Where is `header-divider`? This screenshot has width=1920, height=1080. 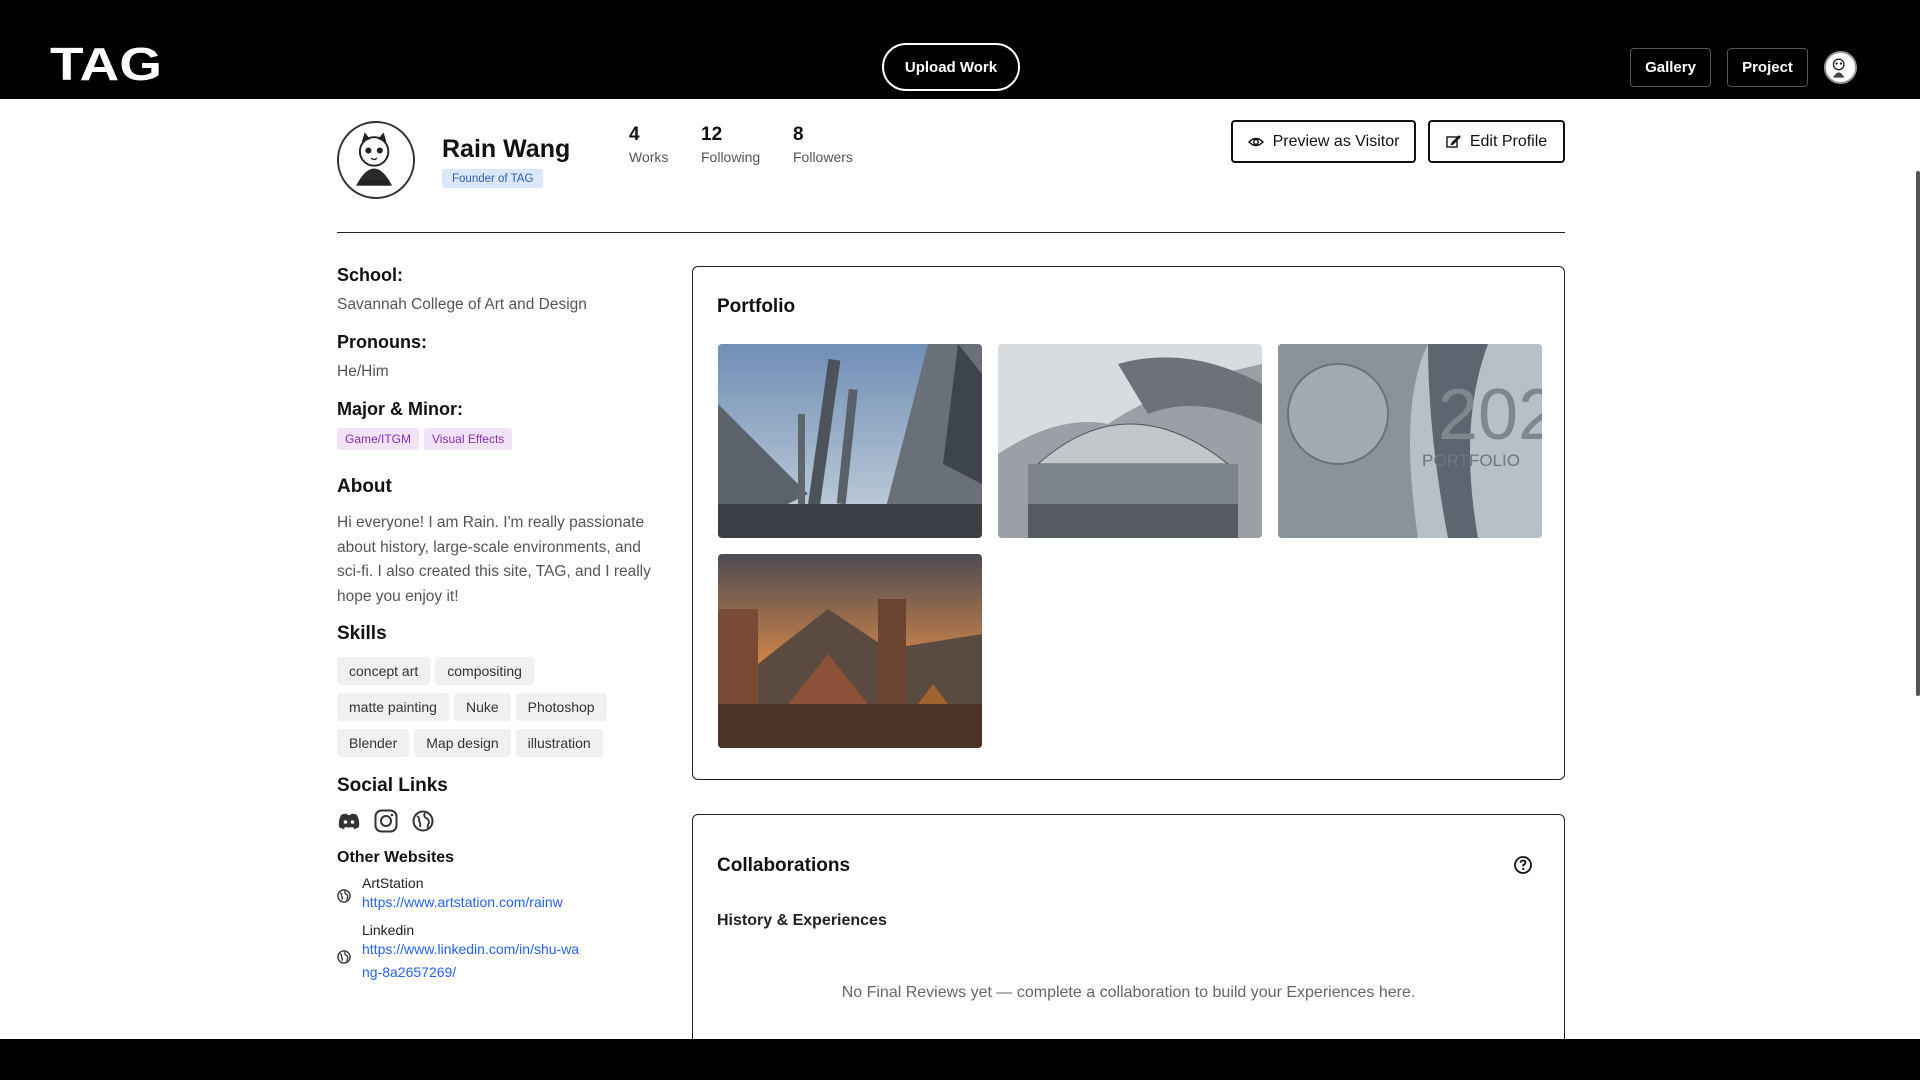 header-divider is located at coordinates (951, 232).